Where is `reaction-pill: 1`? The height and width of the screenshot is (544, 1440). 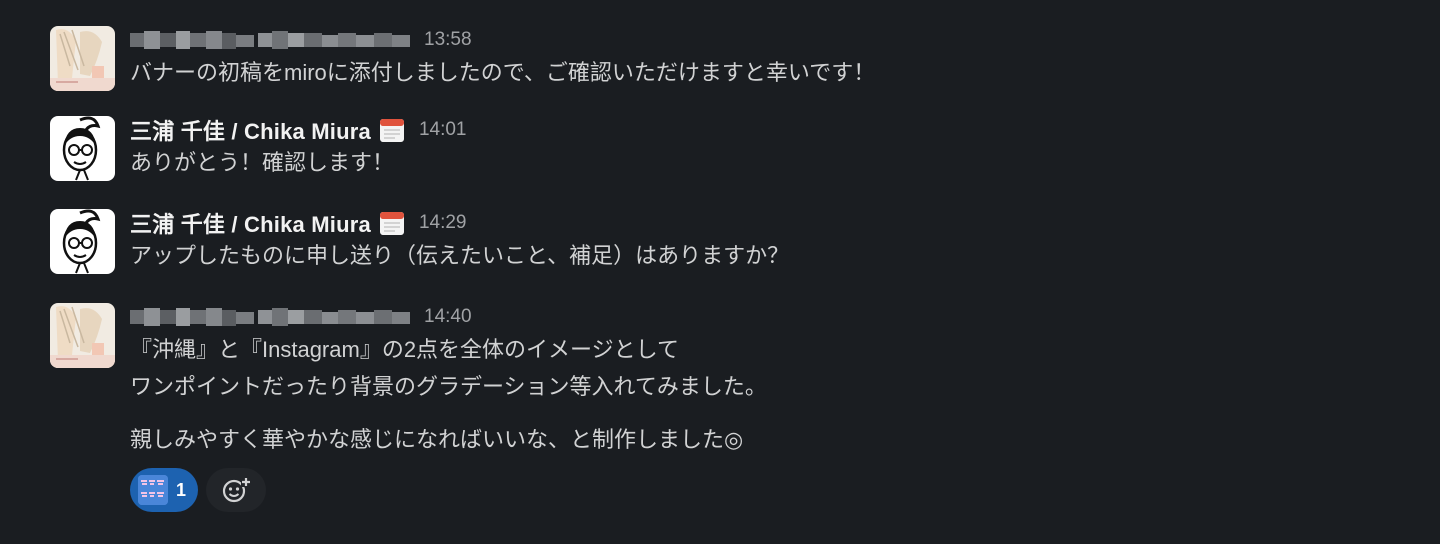
reaction-pill: 1 is located at coordinates (164, 490).